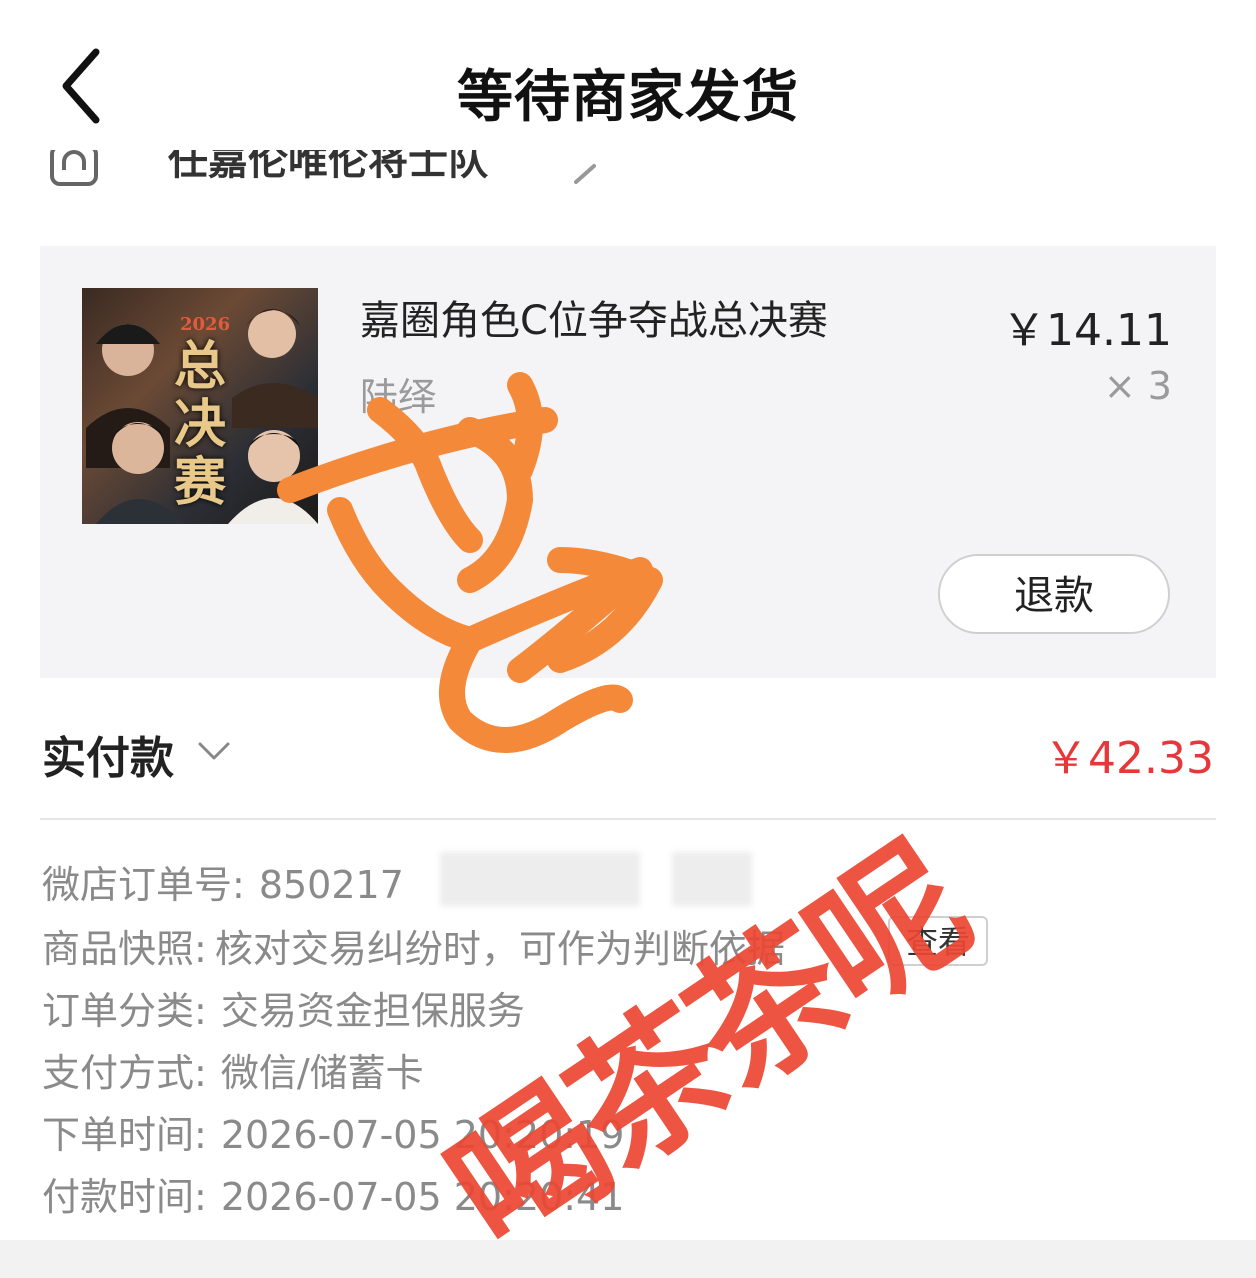 The height and width of the screenshot is (1278, 1256). What do you see at coordinates (124, 1135) in the screenshot?
I see `order-time-label: 下单时间:` at bounding box center [124, 1135].